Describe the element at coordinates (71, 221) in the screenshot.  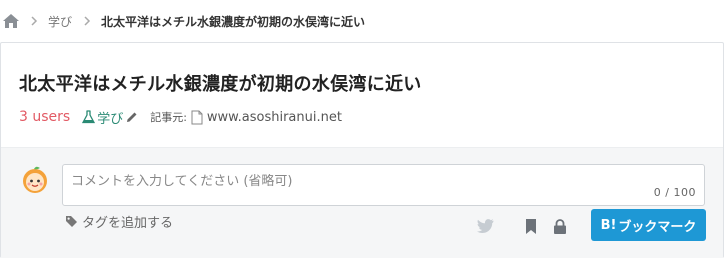
I see `tag-icon` at that location.